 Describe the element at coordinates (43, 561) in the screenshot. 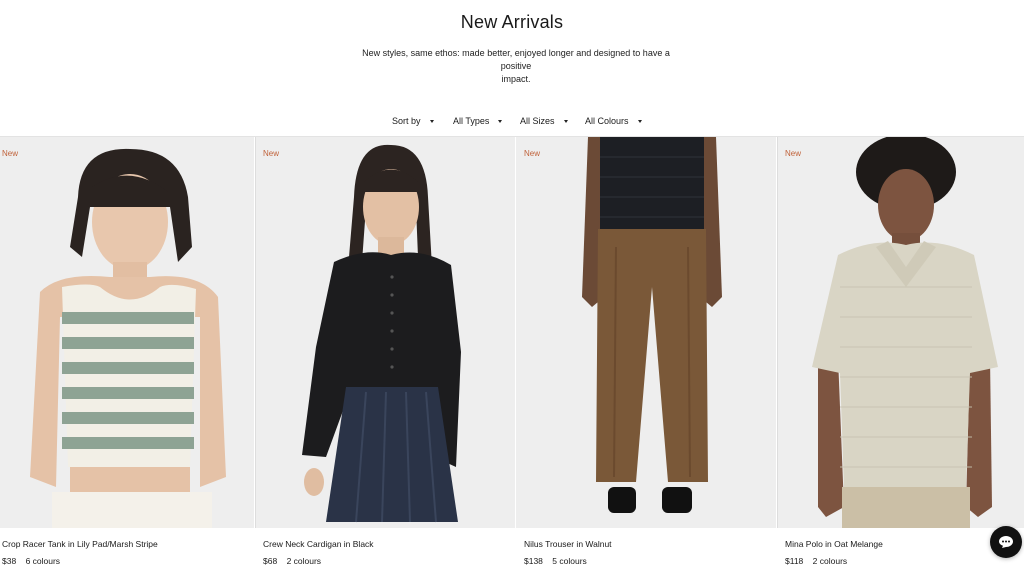

I see `product-colours: 6 colours` at that location.